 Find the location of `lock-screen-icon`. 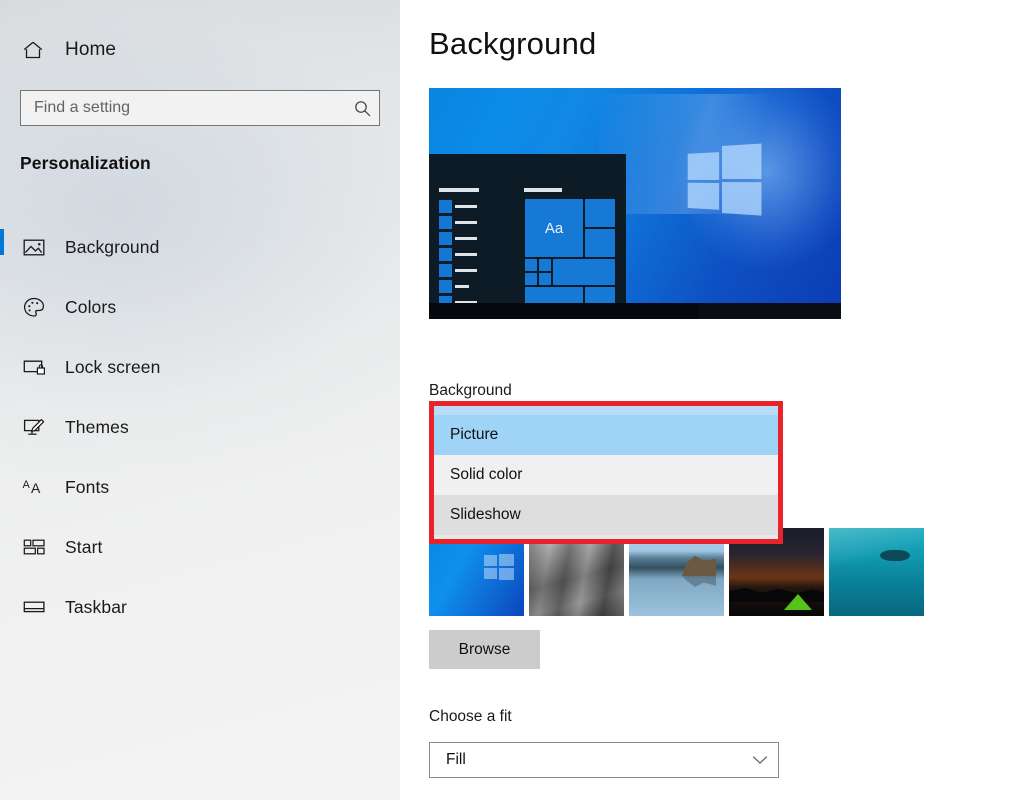

lock-screen-icon is located at coordinates (34, 367).